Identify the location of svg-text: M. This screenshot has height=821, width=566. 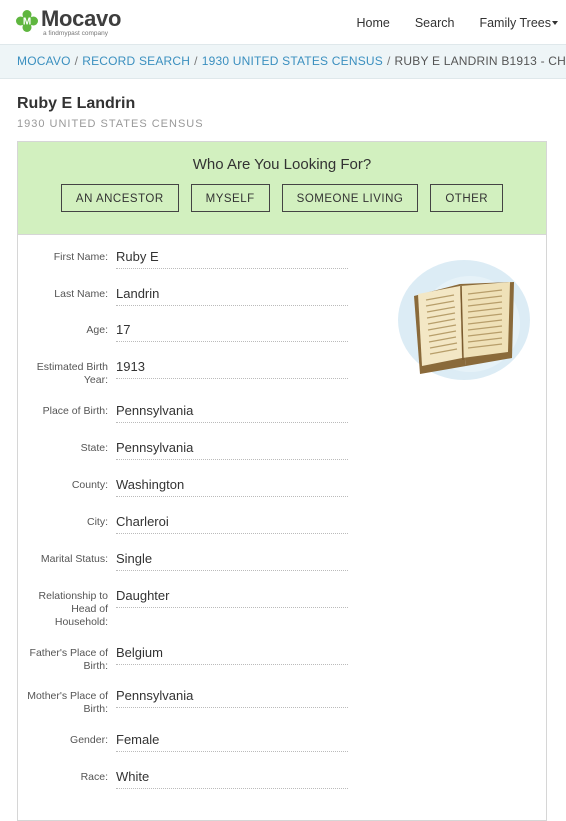
(27, 22).